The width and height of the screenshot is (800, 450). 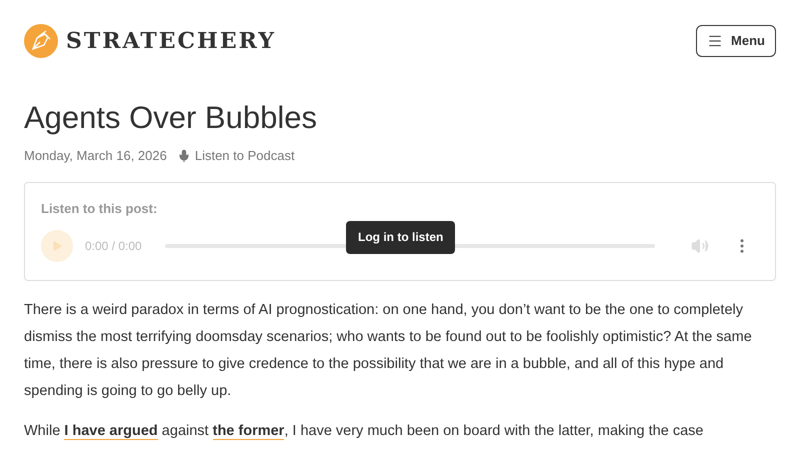 I want to click on menu-icon, so click(x=715, y=41).